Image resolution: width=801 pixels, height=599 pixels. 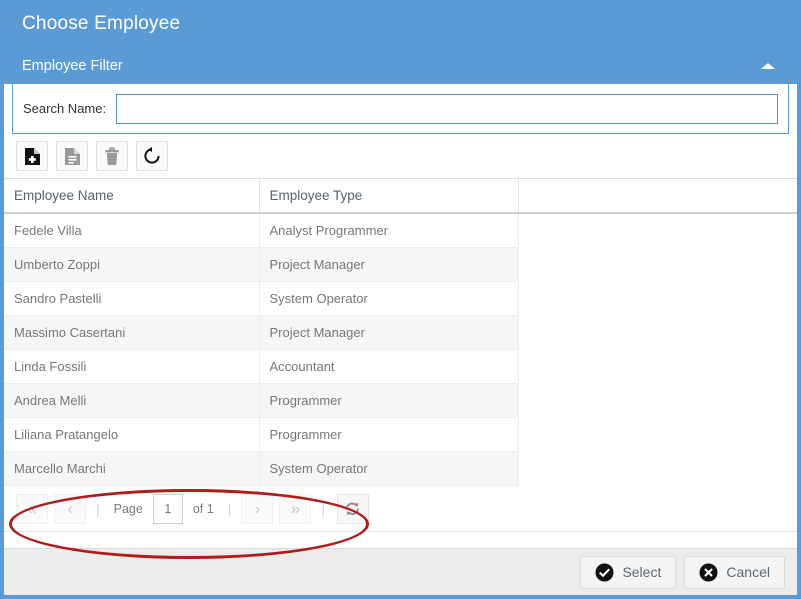 I want to click on employee-filter-bar: Employee Filter, so click(x=400, y=66).